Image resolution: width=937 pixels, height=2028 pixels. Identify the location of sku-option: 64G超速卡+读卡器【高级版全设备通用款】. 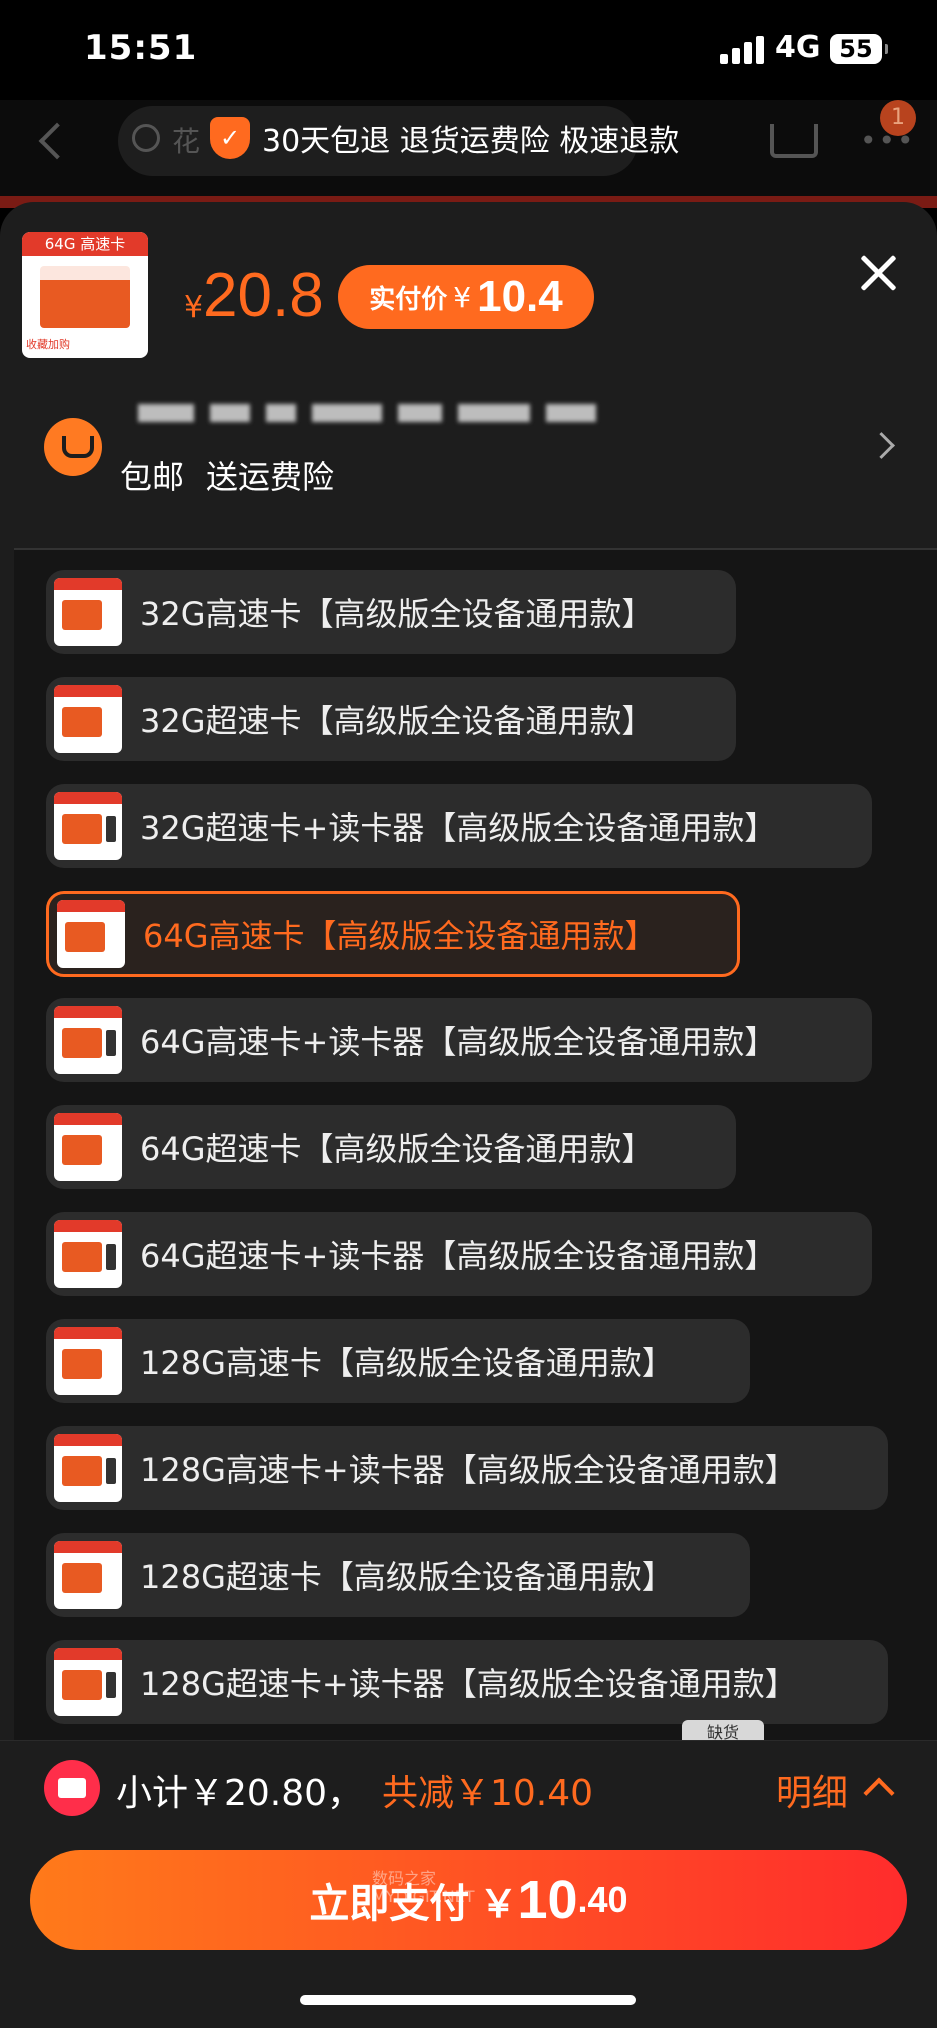
(459, 1254).